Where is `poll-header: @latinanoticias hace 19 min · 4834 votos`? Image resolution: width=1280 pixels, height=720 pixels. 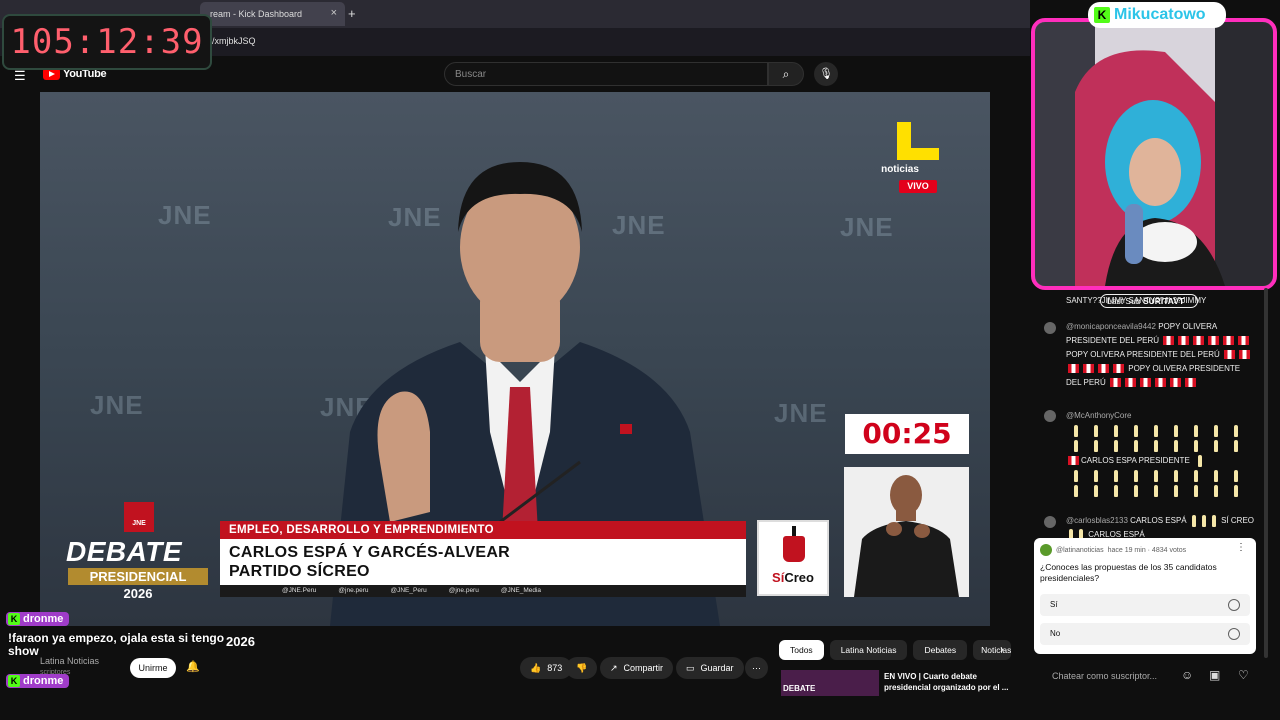
poll-header: @latinanoticias hace 19 min · 4834 votos is located at coordinates (1113, 550).